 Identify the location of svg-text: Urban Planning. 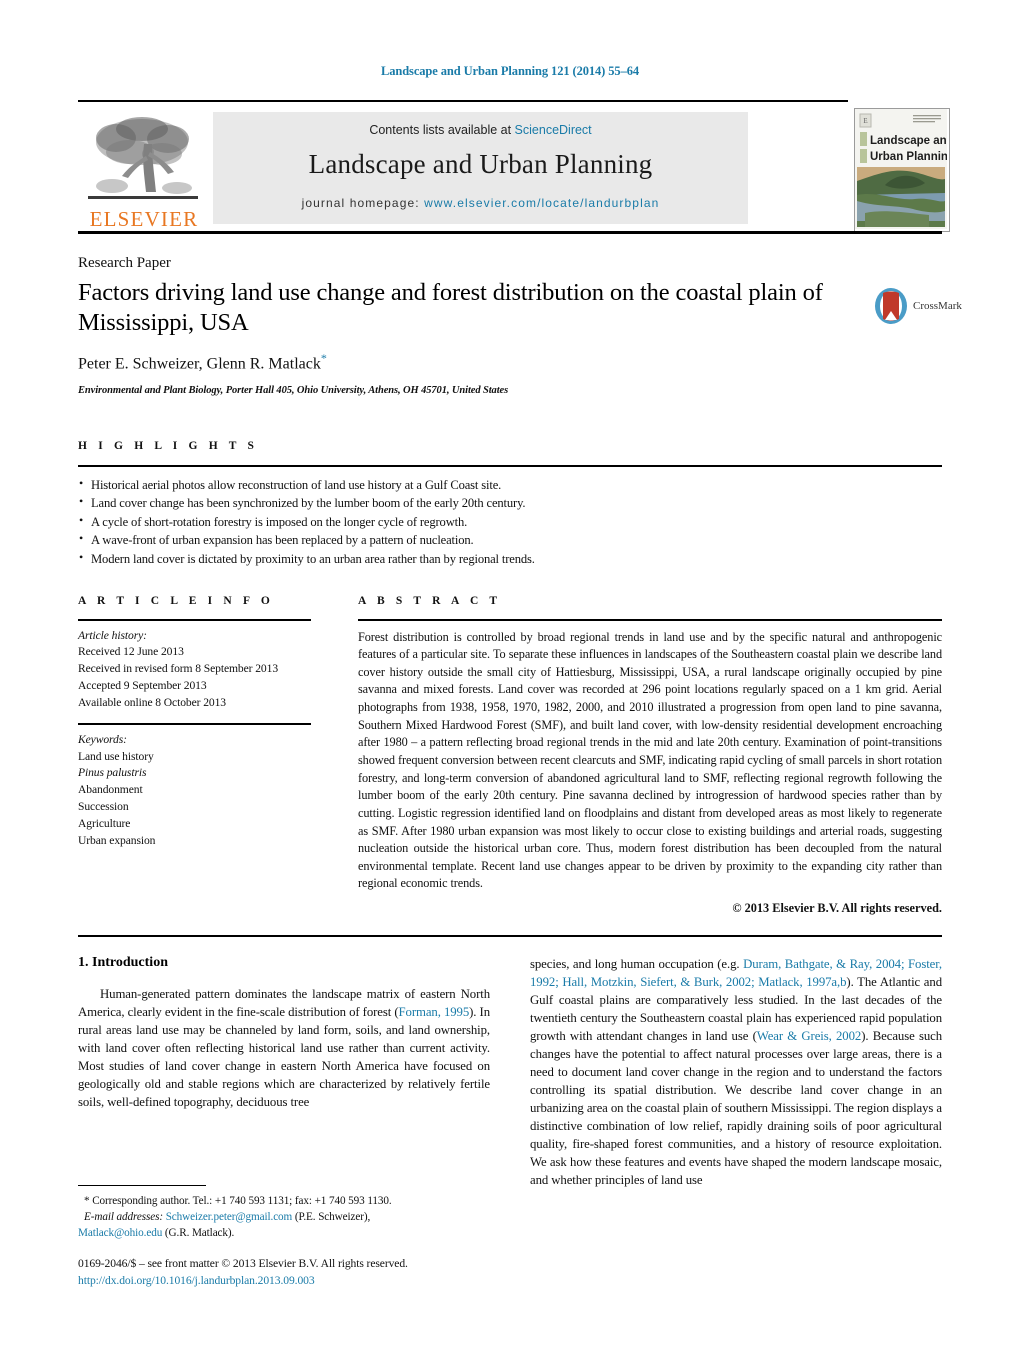
(908, 157).